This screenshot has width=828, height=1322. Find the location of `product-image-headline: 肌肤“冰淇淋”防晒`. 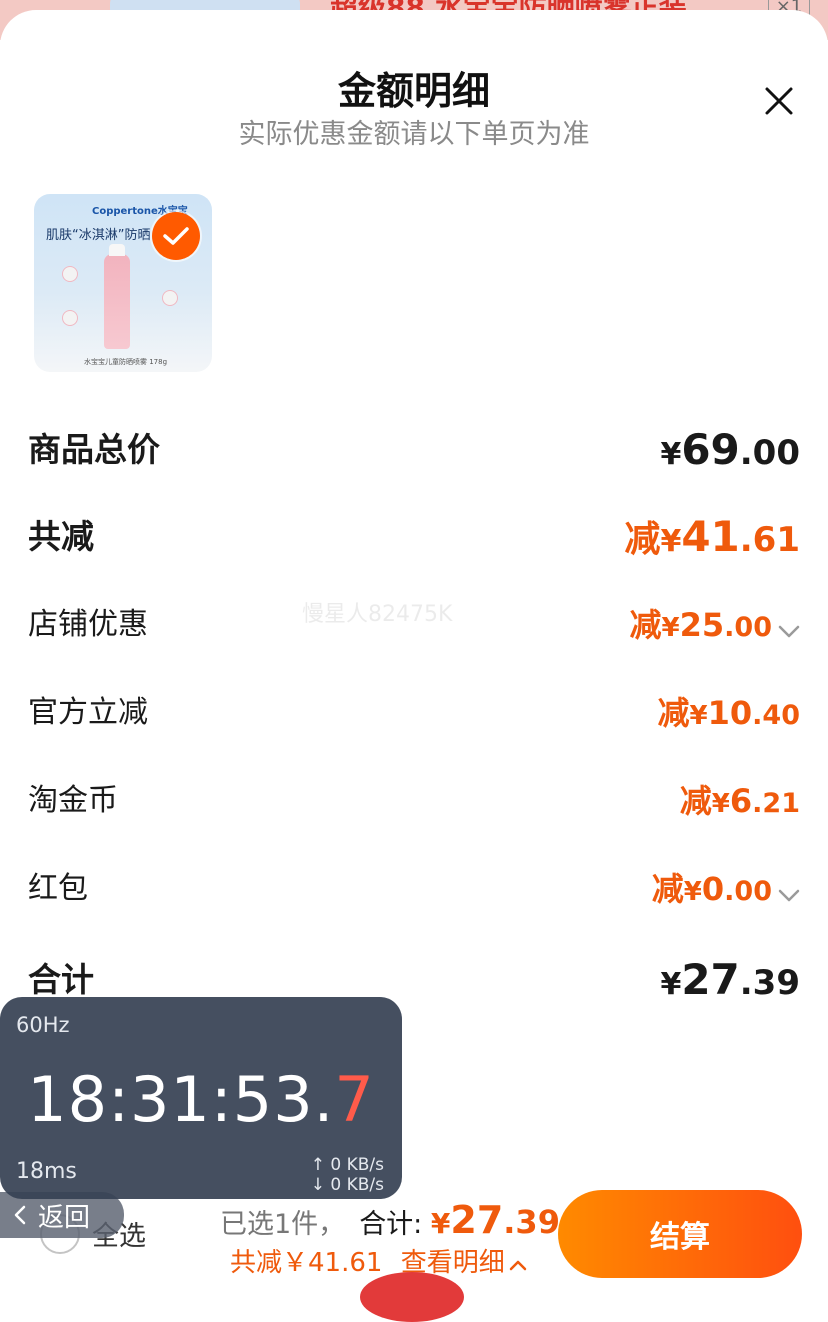

product-image-headline: 肌肤“冰淇淋”防晒 is located at coordinates (98, 235).